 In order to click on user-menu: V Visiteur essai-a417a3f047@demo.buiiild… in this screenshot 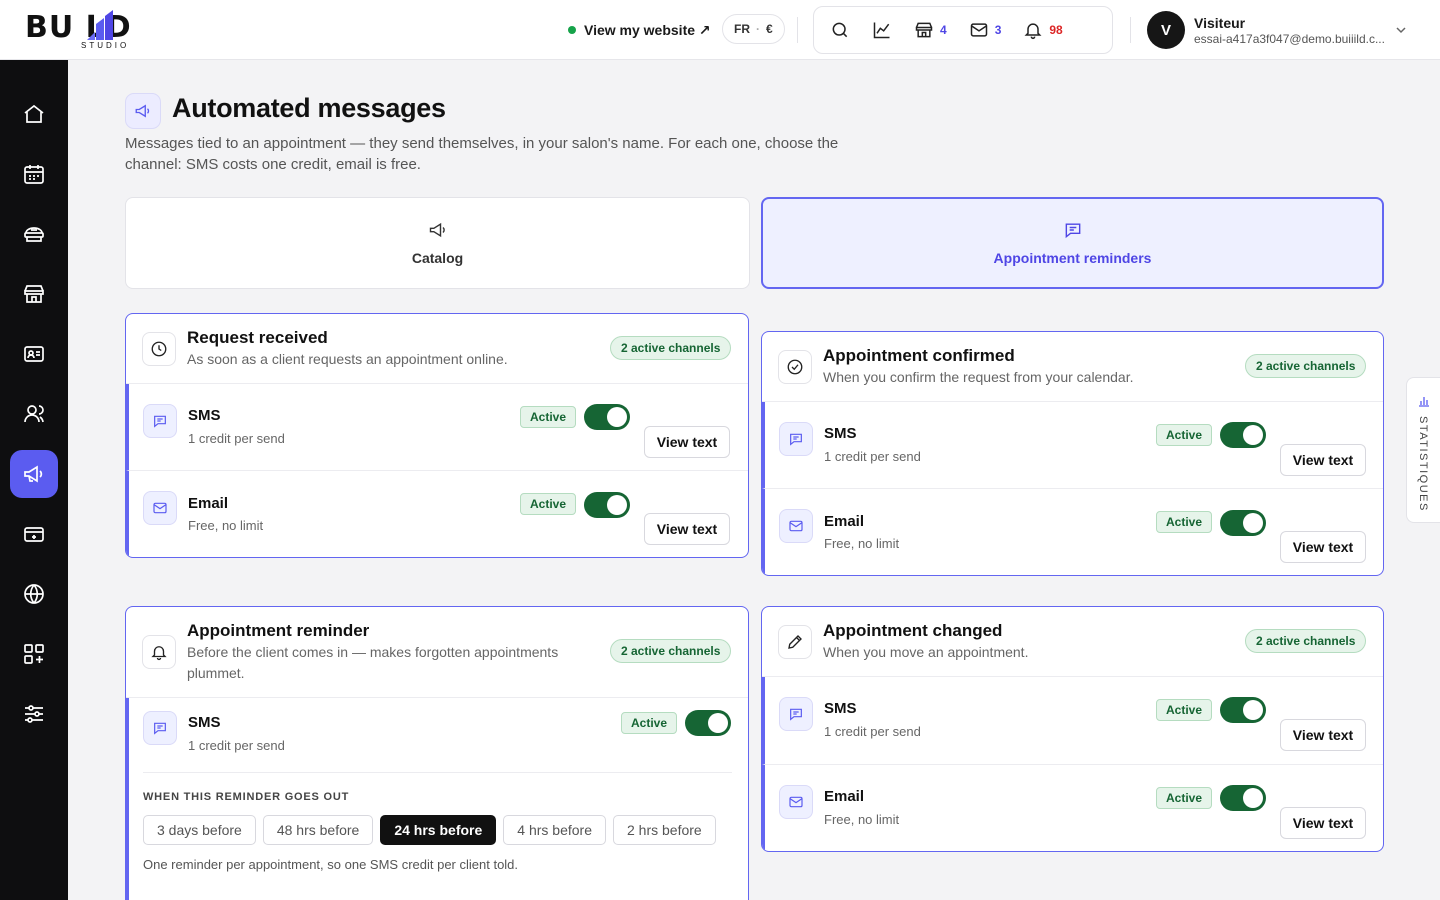, I will do `click(1282, 30)`.